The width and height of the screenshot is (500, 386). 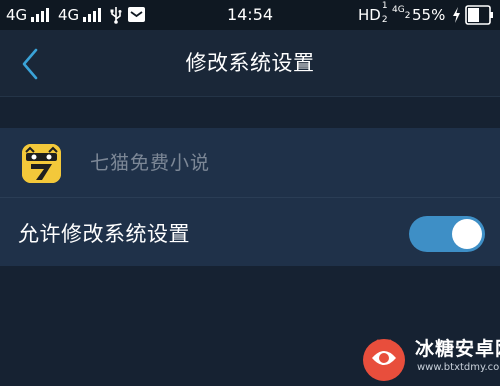 I want to click on allow-modify-settings-toggle, so click(x=447, y=234).